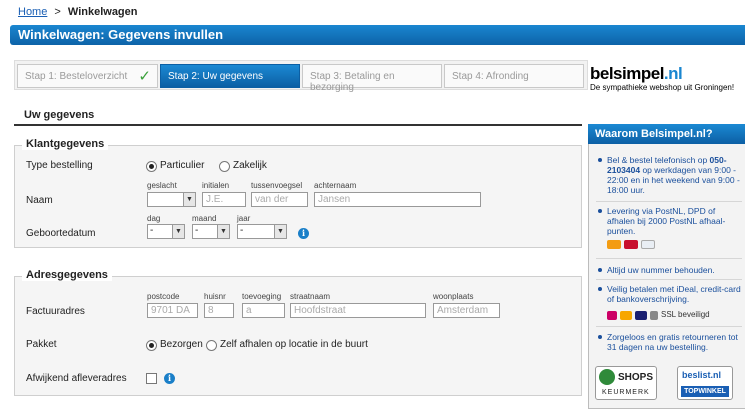  What do you see at coordinates (182, 165) in the screenshot?
I see `radio-particulier-label: Particulier` at bounding box center [182, 165].